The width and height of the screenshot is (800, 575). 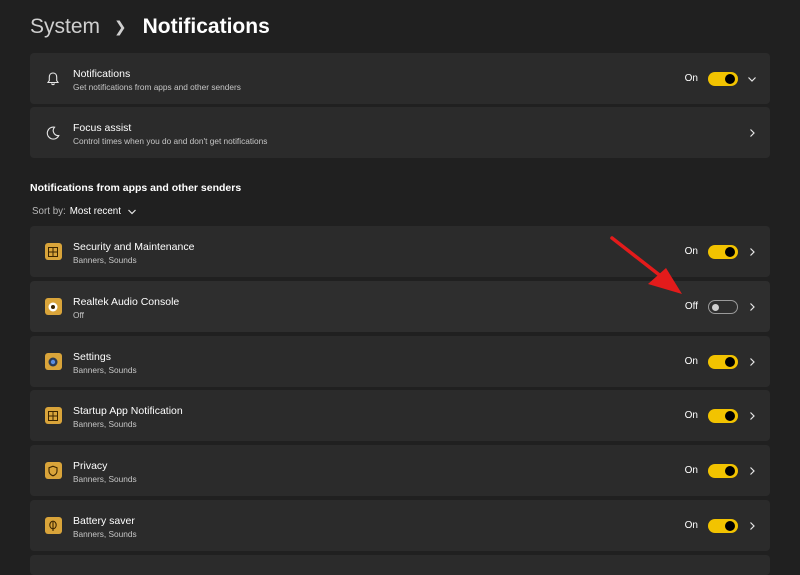 What do you see at coordinates (400, 361) in the screenshot?
I see `app-row-settings: Settings Banners, Sounds On` at bounding box center [400, 361].